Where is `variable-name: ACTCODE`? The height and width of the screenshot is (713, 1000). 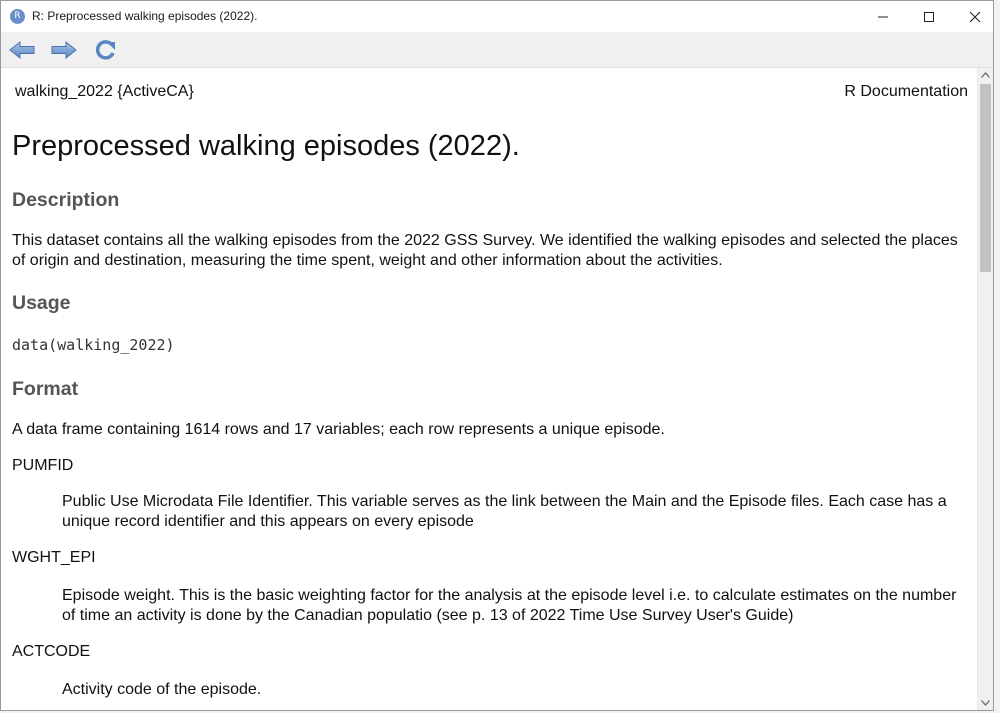
variable-name: ACTCODE is located at coordinates (51, 651).